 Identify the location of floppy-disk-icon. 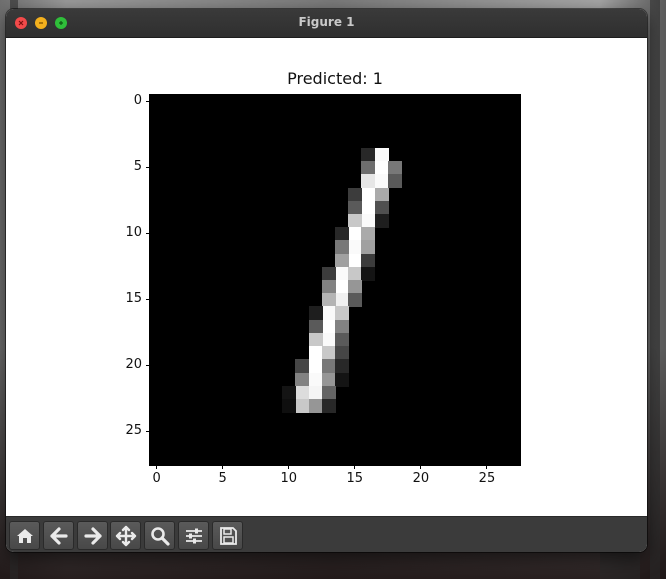
(228, 535).